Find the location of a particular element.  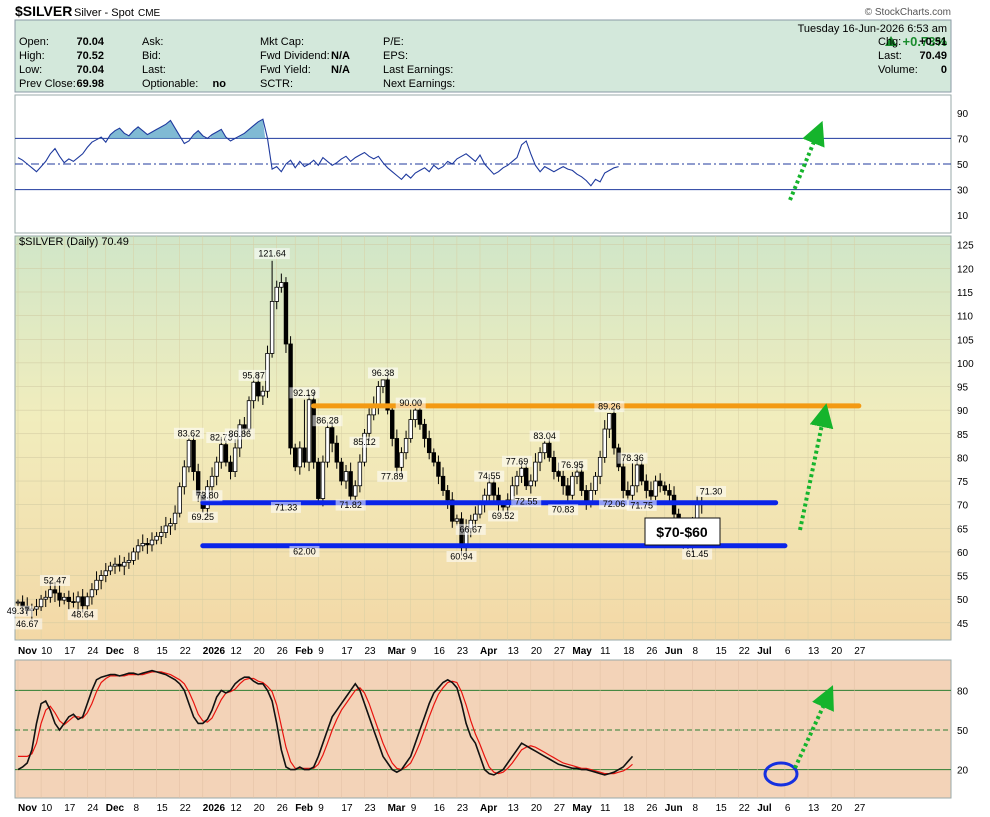

date-tick-label: 26 is located at coordinates (283, 651).